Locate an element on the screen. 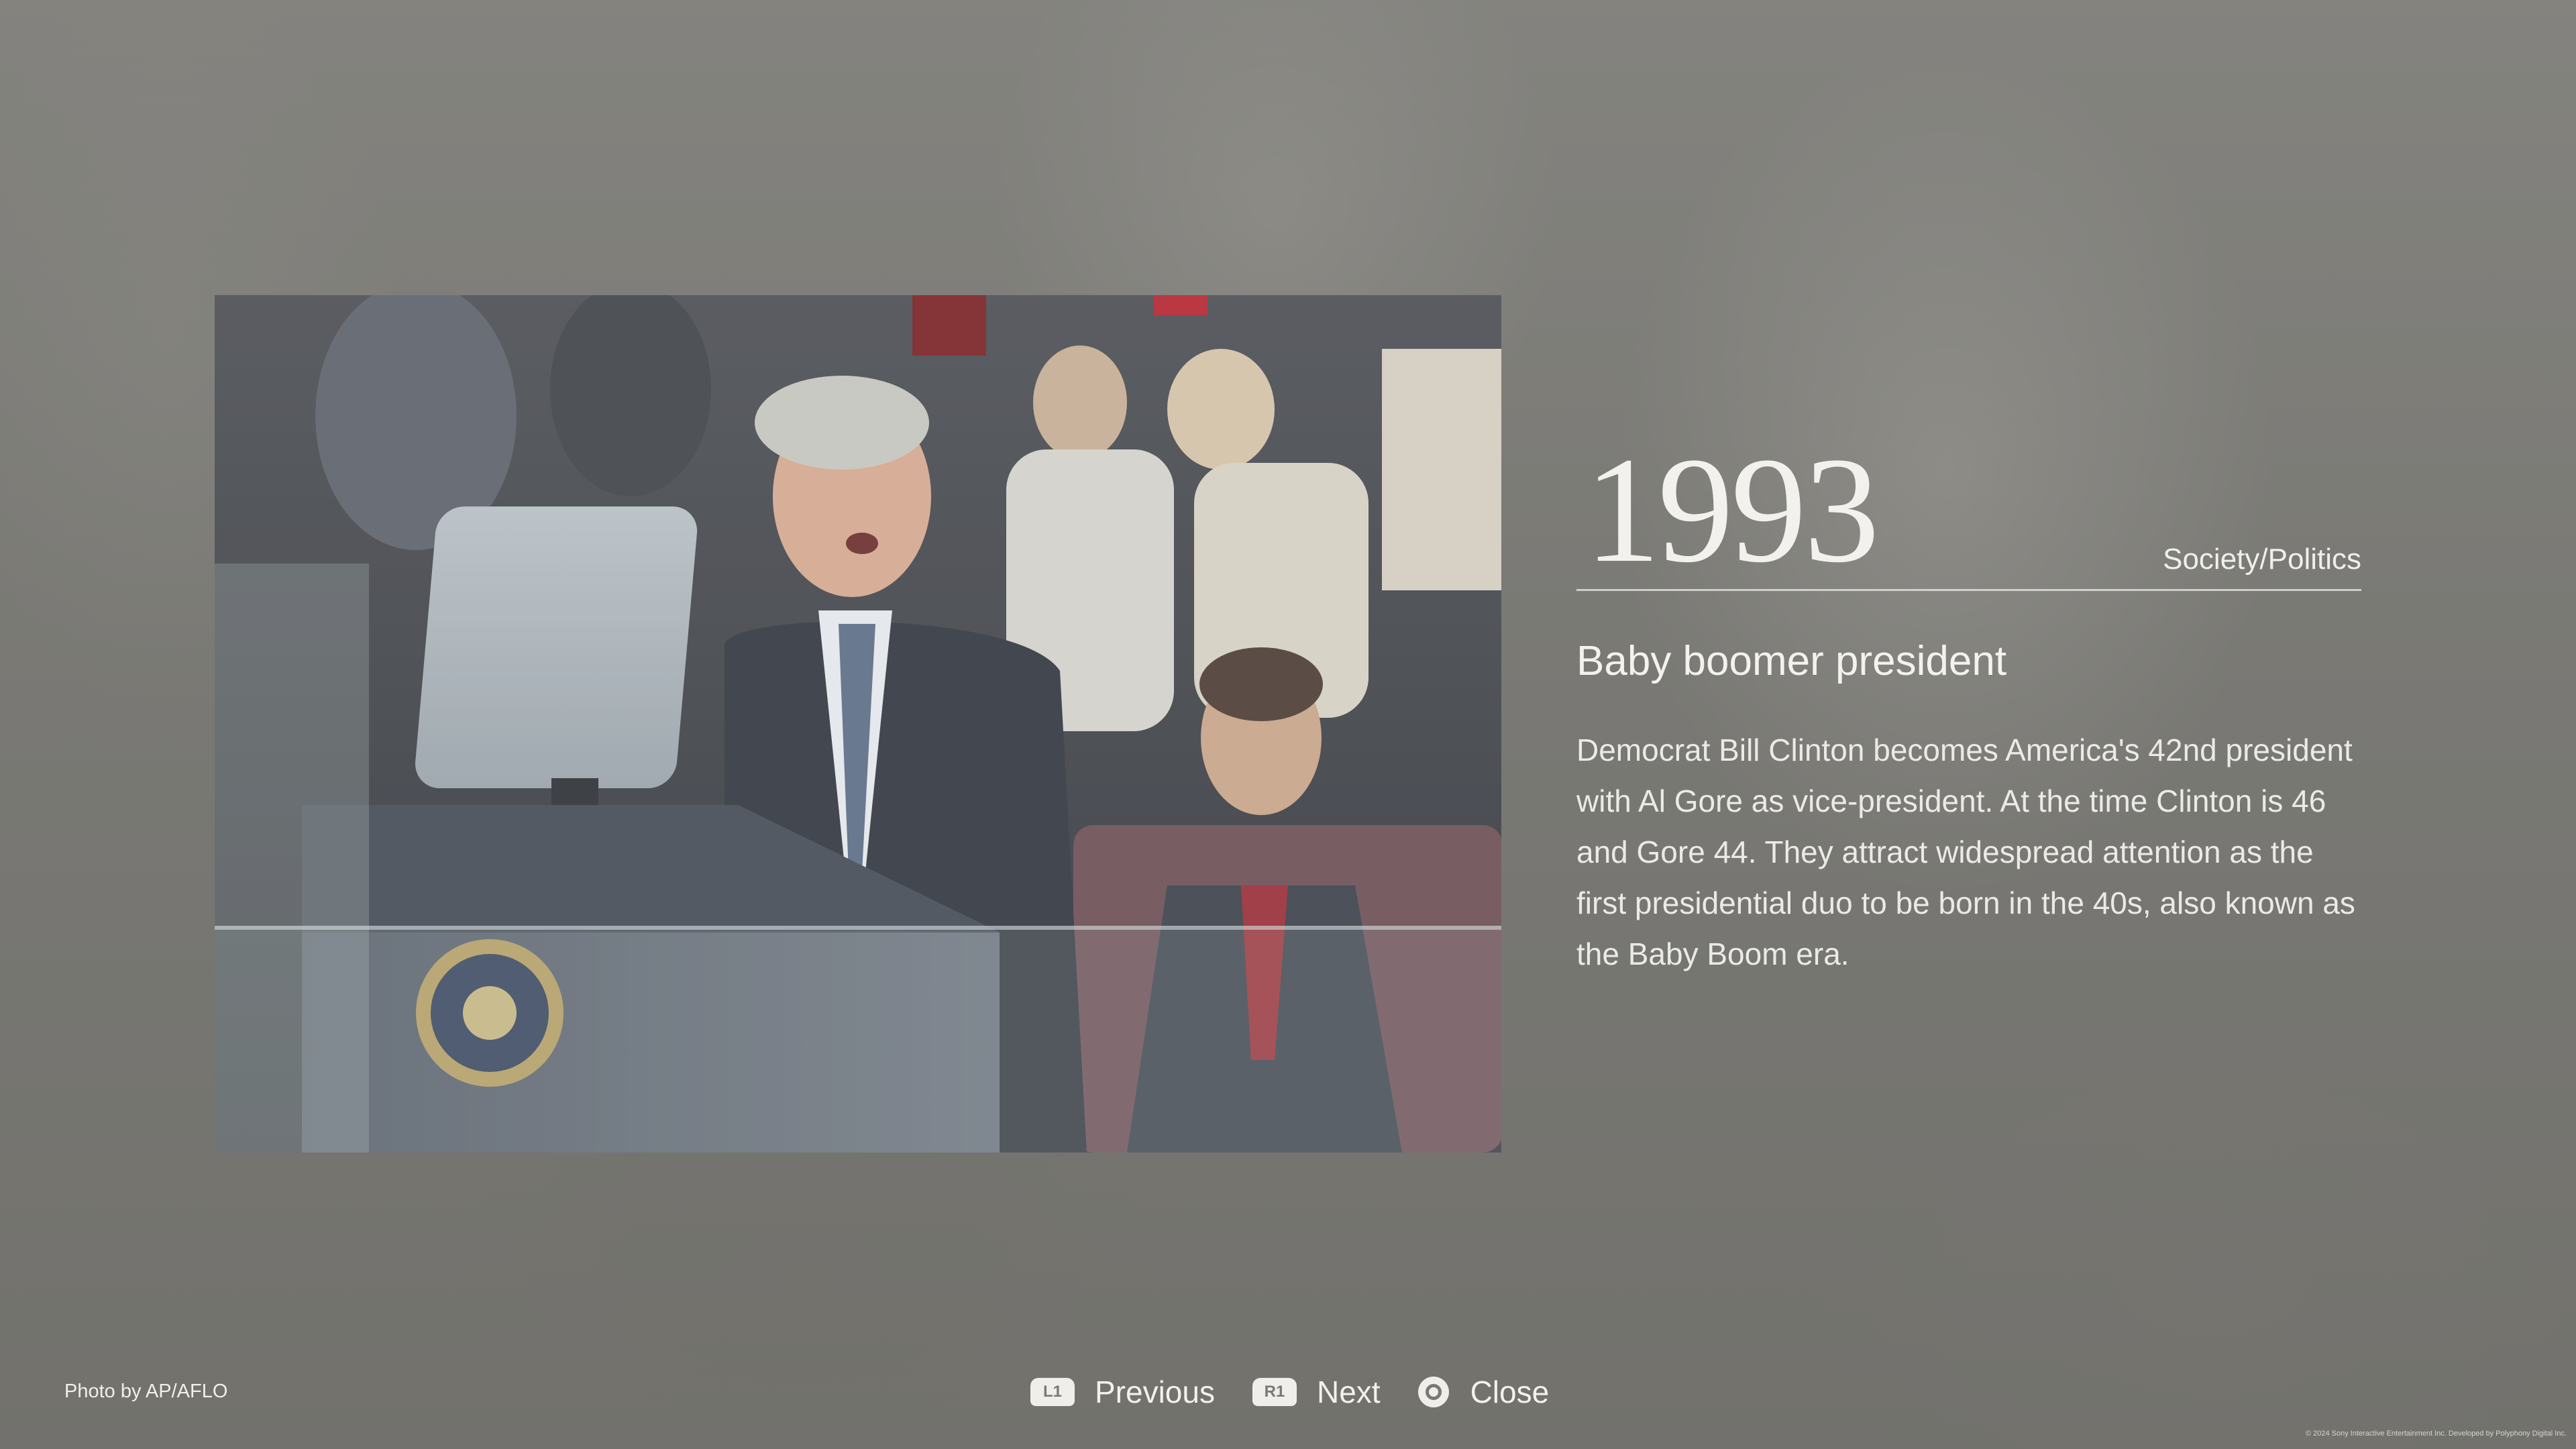 This screenshot has width=2576, height=1449. r1-button-icon: R1 is located at coordinates (1274, 1392).